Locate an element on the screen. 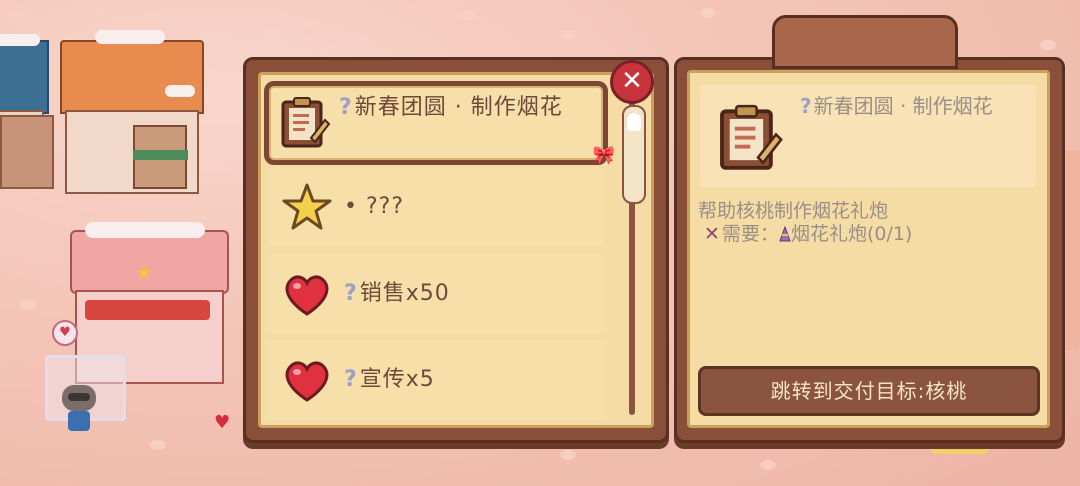 This screenshot has width=1080, height=486. scroll-thumb is located at coordinates (634, 154).